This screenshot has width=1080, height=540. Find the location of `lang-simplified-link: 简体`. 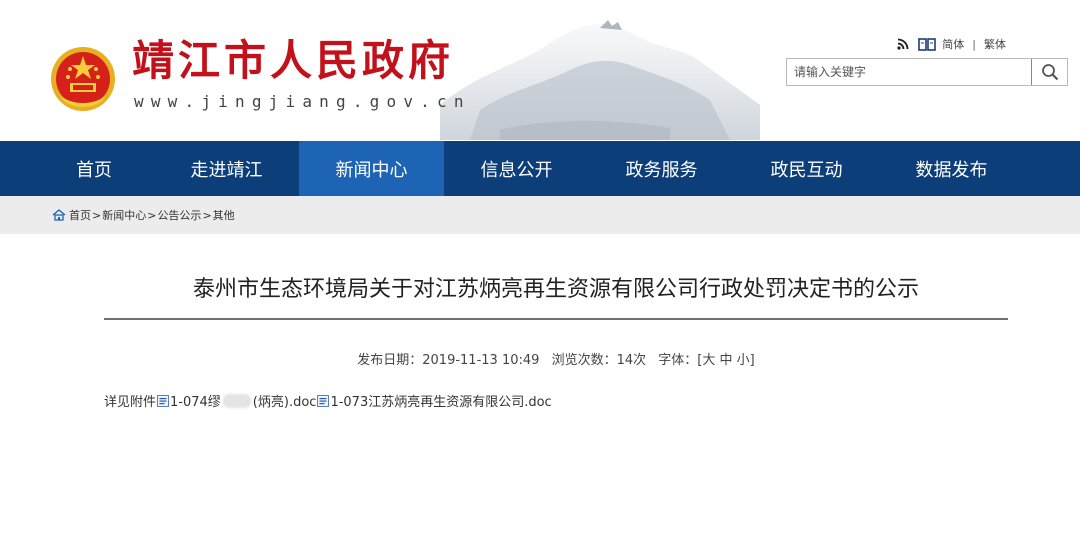

lang-simplified-link: 简体 is located at coordinates (953, 44).